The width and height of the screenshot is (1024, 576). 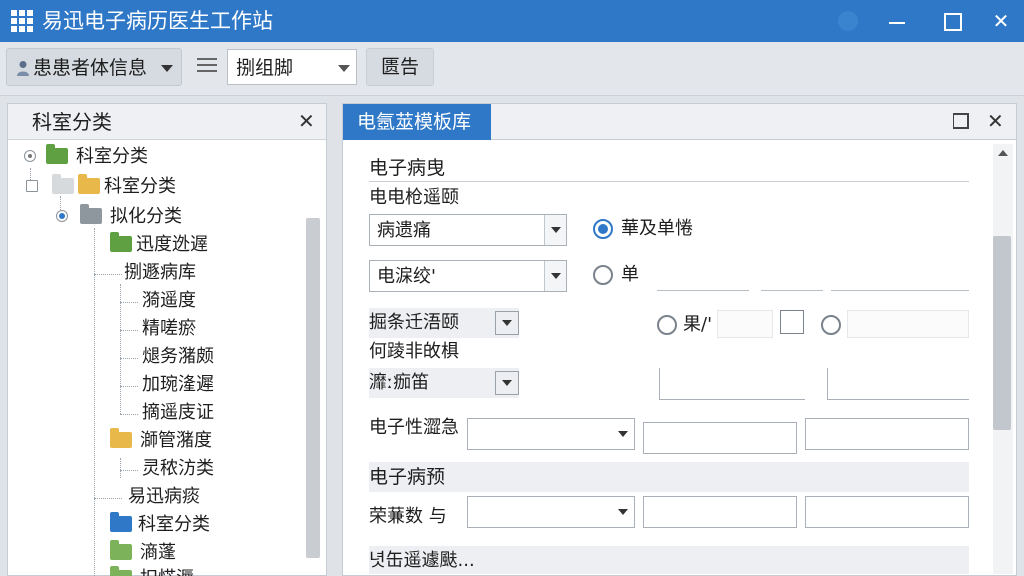 What do you see at coordinates (512, 69) in the screenshot?
I see `toolbar: 患患者体信息 捌组脚 匮告` at bounding box center [512, 69].